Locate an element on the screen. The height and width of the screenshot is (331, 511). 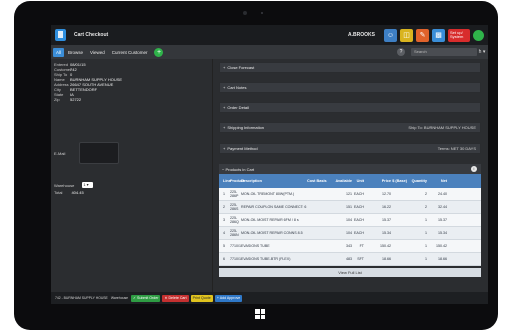
total-label: Total is located at coordinates (58, 192).